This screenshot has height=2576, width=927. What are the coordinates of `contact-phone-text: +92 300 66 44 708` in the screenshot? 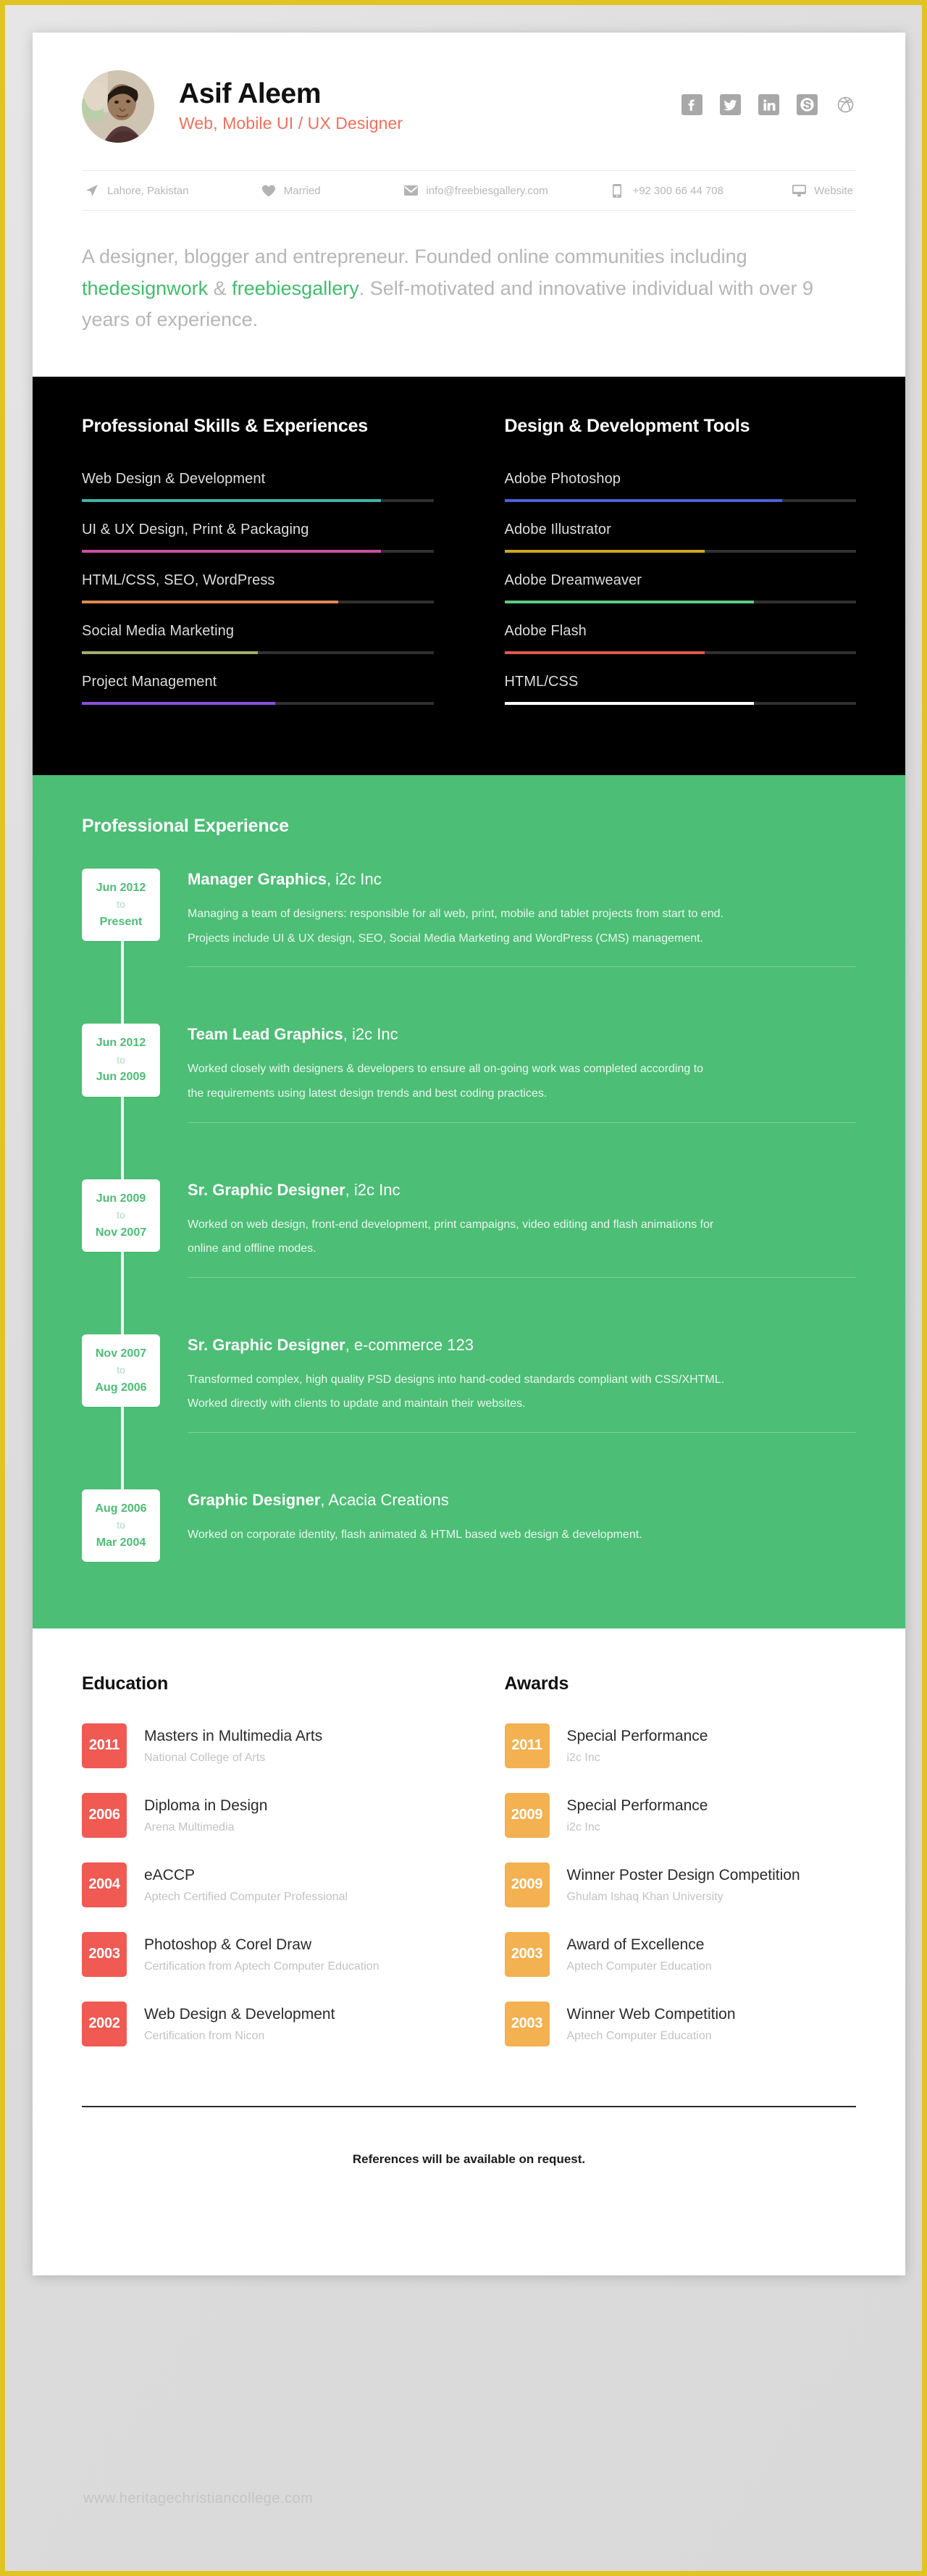 It's located at (677, 190).